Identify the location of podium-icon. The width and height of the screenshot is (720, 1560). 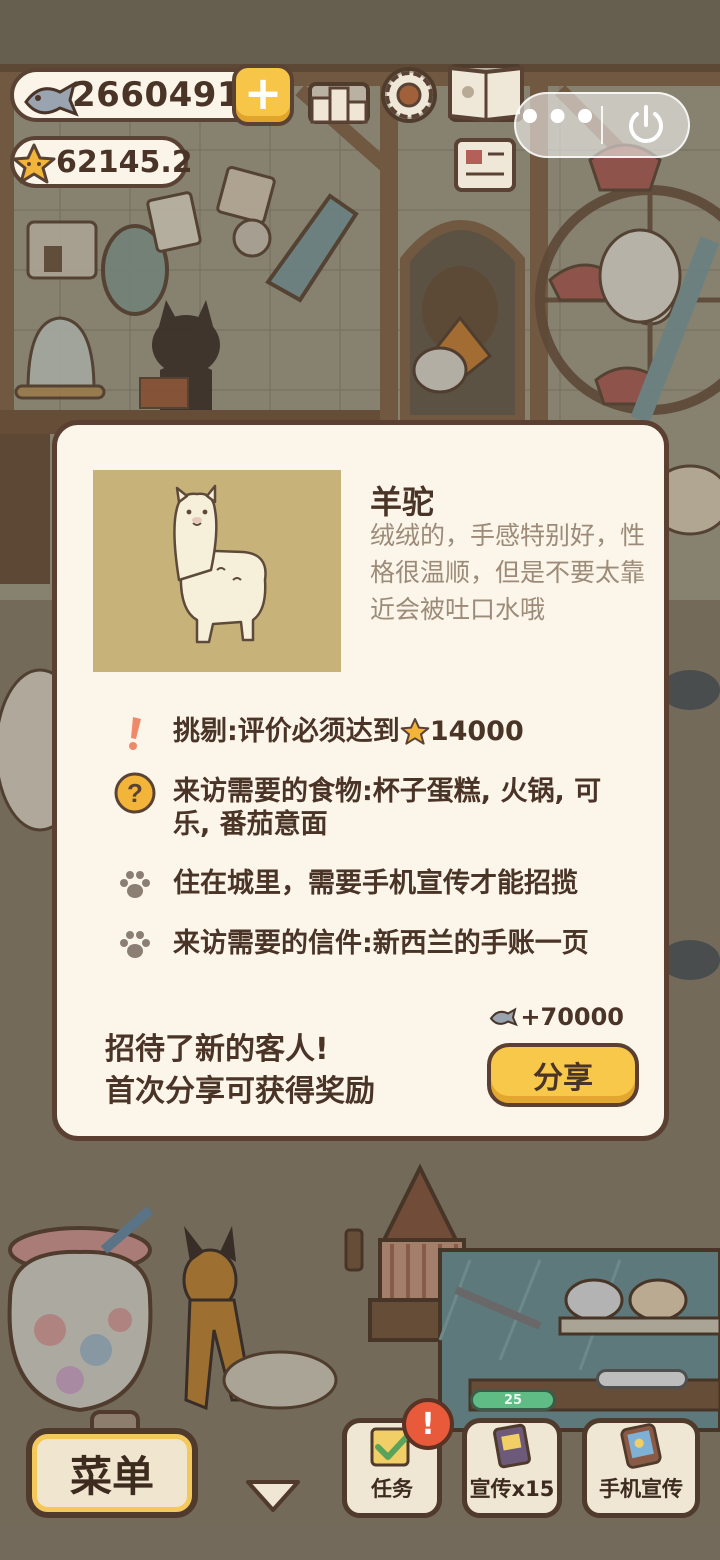
(339, 105).